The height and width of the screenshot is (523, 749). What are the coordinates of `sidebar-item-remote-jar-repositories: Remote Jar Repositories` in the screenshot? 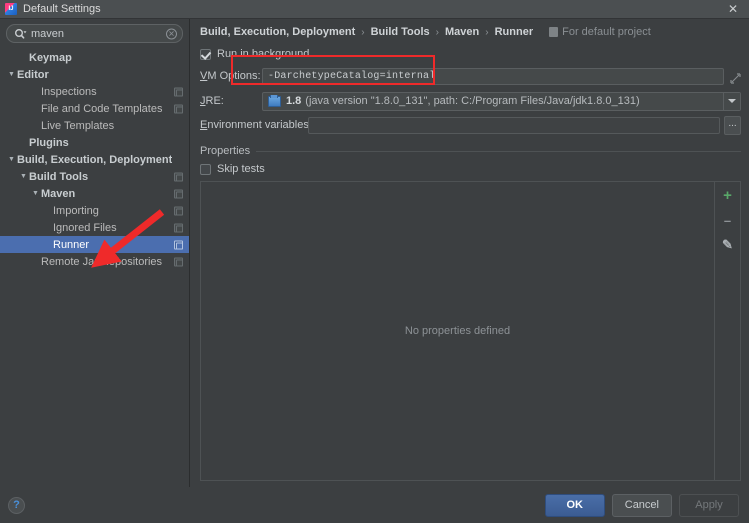 It's located at (94, 261).